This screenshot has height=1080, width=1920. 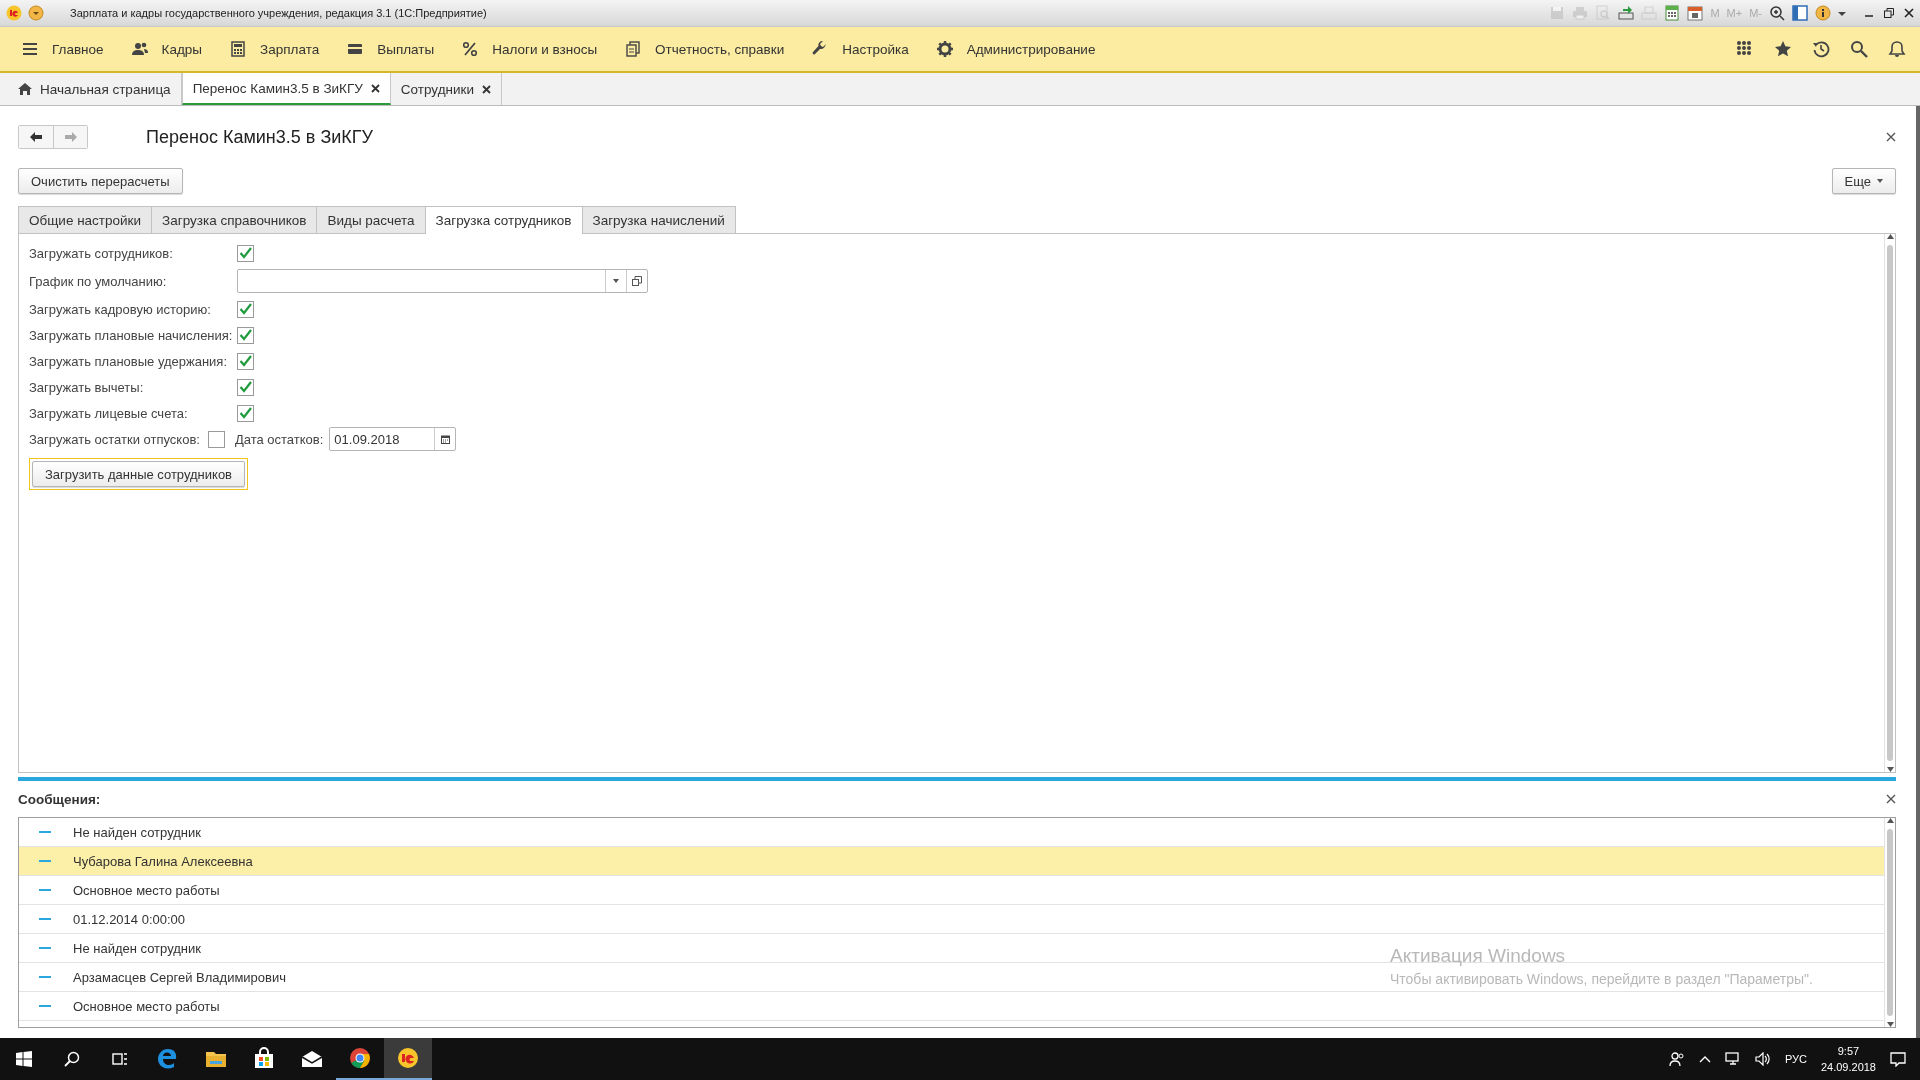 What do you see at coordinates (98, 281) in the screenshot?
I see `field-label: График по умолчанию:` at bounding box center [98, 281].